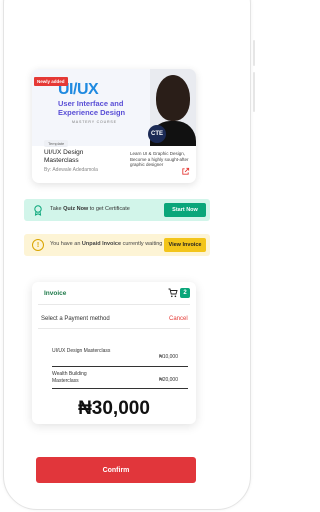  I want to click on banner-small-text: MASTERY COURSE, so click(94, 122).